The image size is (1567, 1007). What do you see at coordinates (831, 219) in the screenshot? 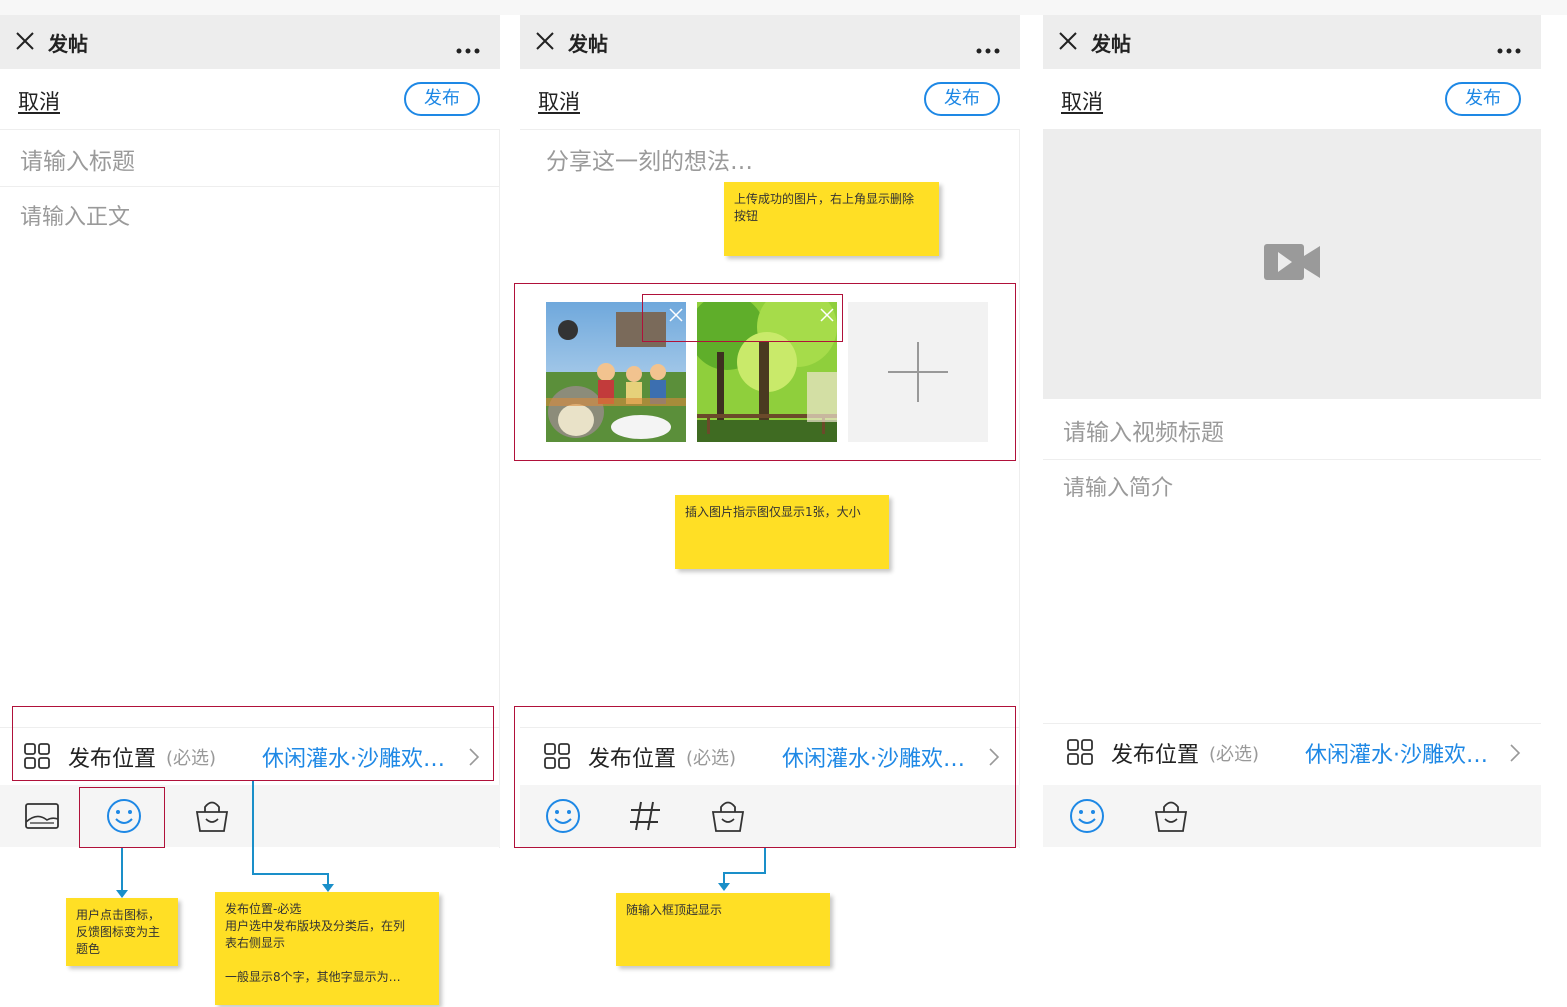
I see `annotation-uploaded-image: 上传成功的图片，右上角显示删除 按钮` at bounding box center [831, 219].